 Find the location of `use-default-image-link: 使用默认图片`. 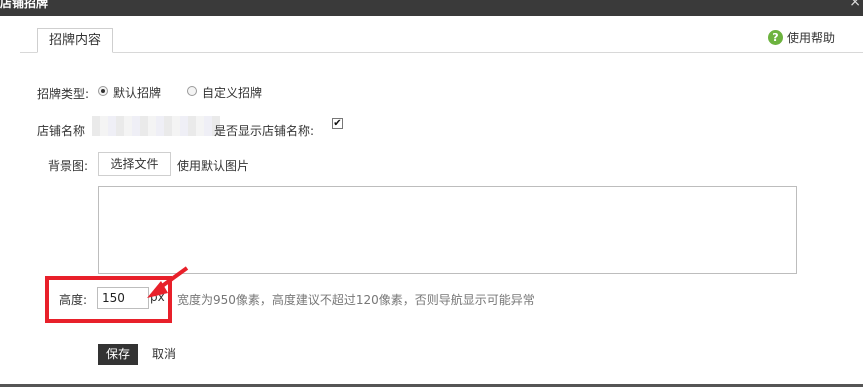

use-default-image-link: 使用默认图片 is located at coordinates (213, 165).